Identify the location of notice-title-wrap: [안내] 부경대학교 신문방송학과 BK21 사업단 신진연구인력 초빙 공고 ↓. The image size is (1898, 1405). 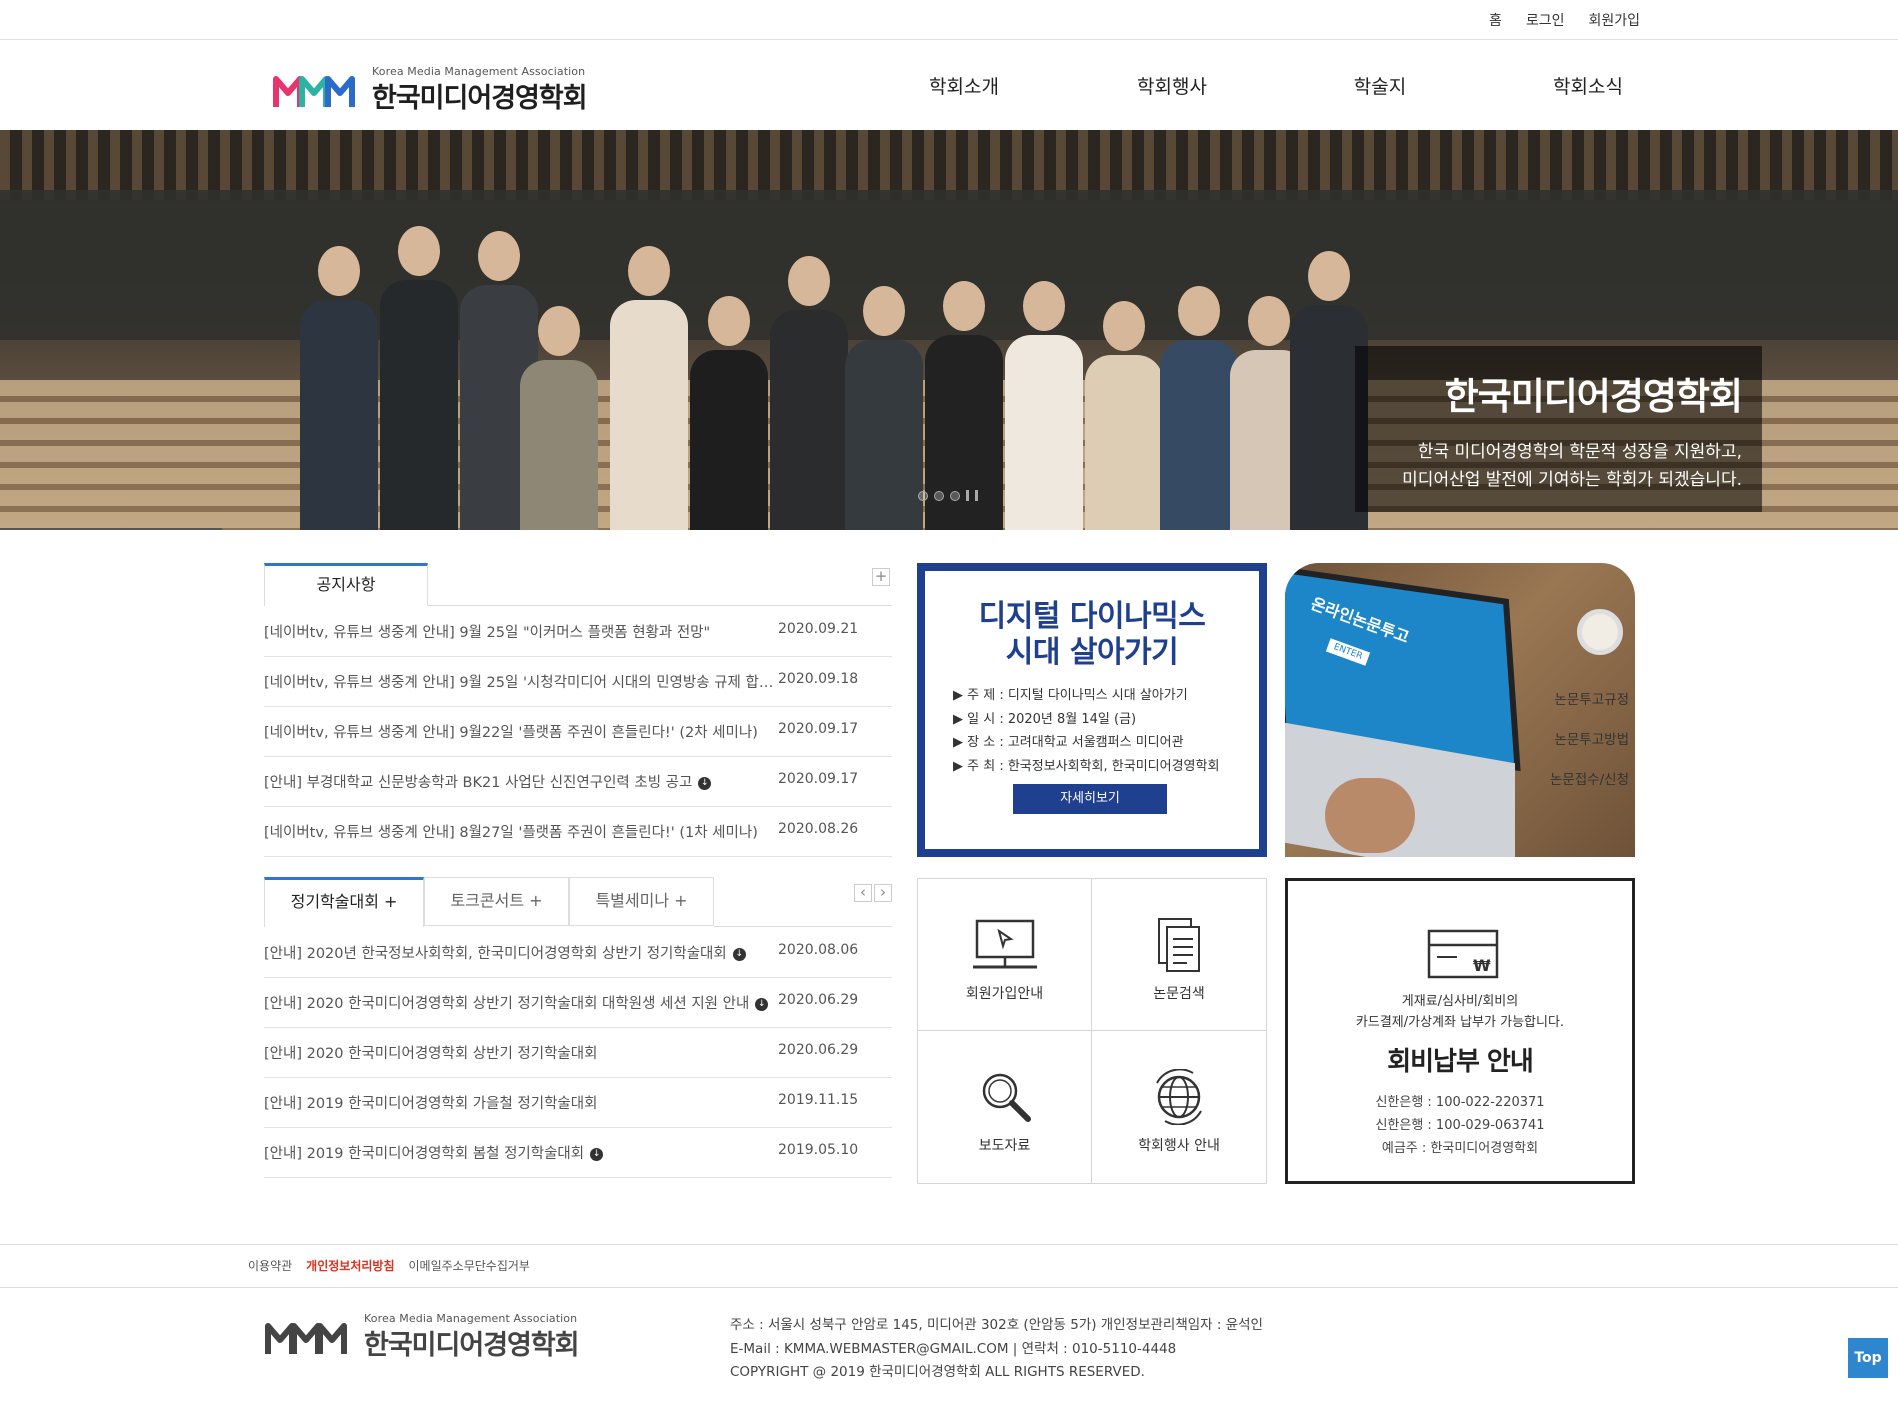
(524, 781).